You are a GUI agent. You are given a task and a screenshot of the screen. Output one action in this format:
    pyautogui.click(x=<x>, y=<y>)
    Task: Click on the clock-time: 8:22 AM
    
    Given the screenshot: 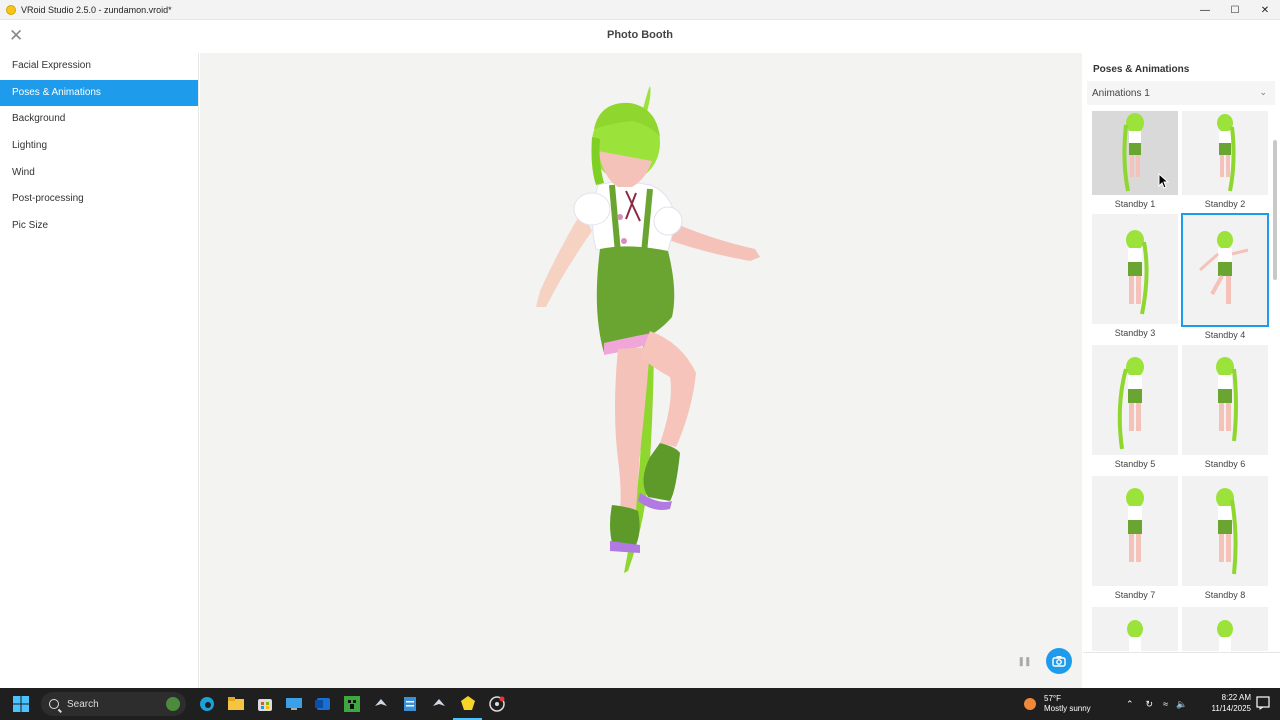 What is the action you would take?
    pyautogui.click(x=1236, y=697)
    